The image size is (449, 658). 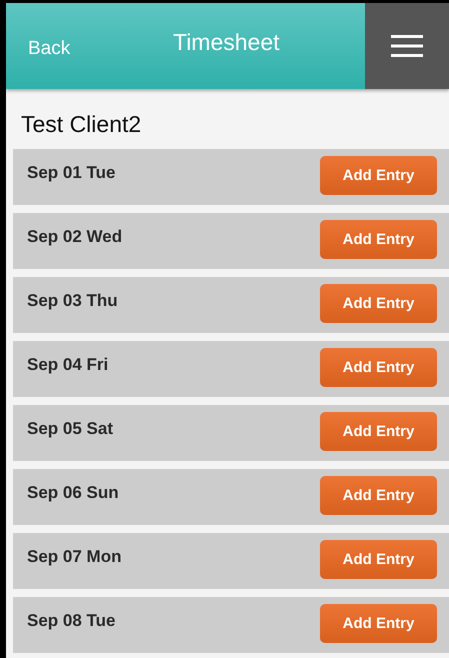 I want to click on day-date: Sep 05 Sat, so click(x=70, y=429).